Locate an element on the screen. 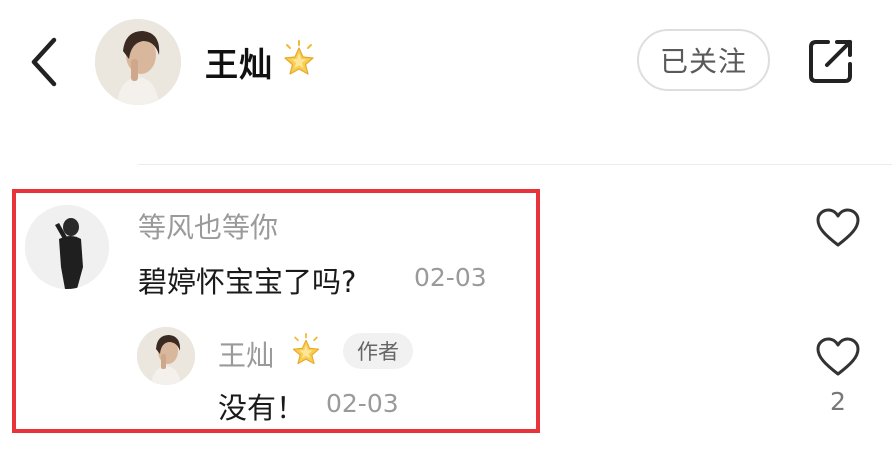 Image resolution: width=892 pixels, height=449 pixels. reply-text: 没有！ is located at coordinates (262, 408).